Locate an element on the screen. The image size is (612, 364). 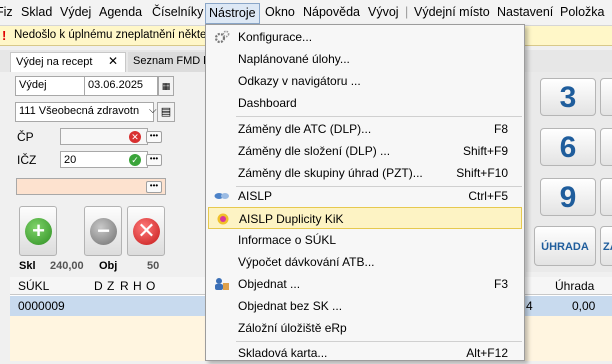
menu-item-zameny-atc: Záměny dle ATC (DLP)... F8 is located at coordinates (365, 129).